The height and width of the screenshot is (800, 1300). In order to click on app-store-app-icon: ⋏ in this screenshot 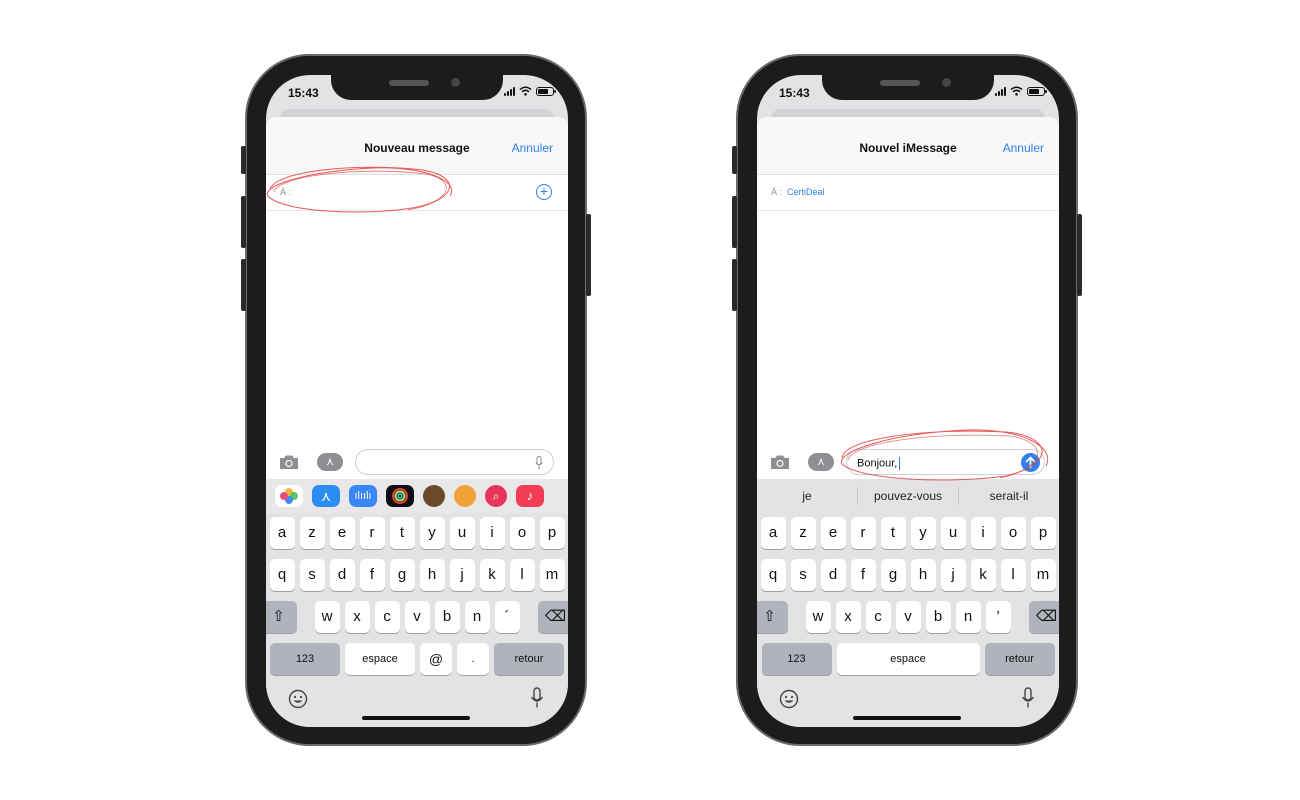, I will do `click(326, 496)`.